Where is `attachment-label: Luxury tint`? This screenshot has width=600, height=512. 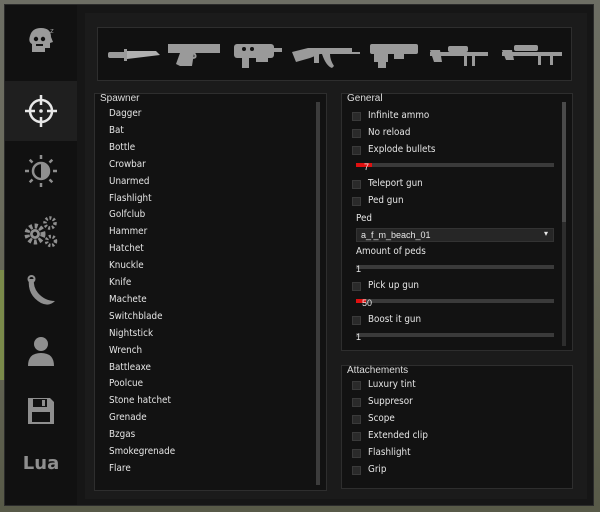
attachment-label: Luxury tint is located at coordinates (392, 384).